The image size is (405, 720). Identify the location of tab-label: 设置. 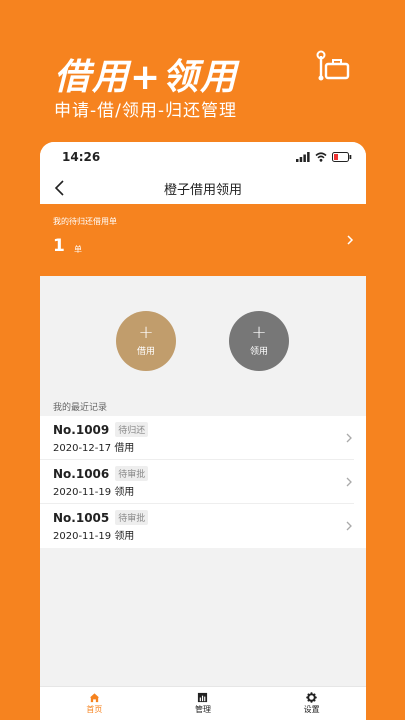
(311, 709).